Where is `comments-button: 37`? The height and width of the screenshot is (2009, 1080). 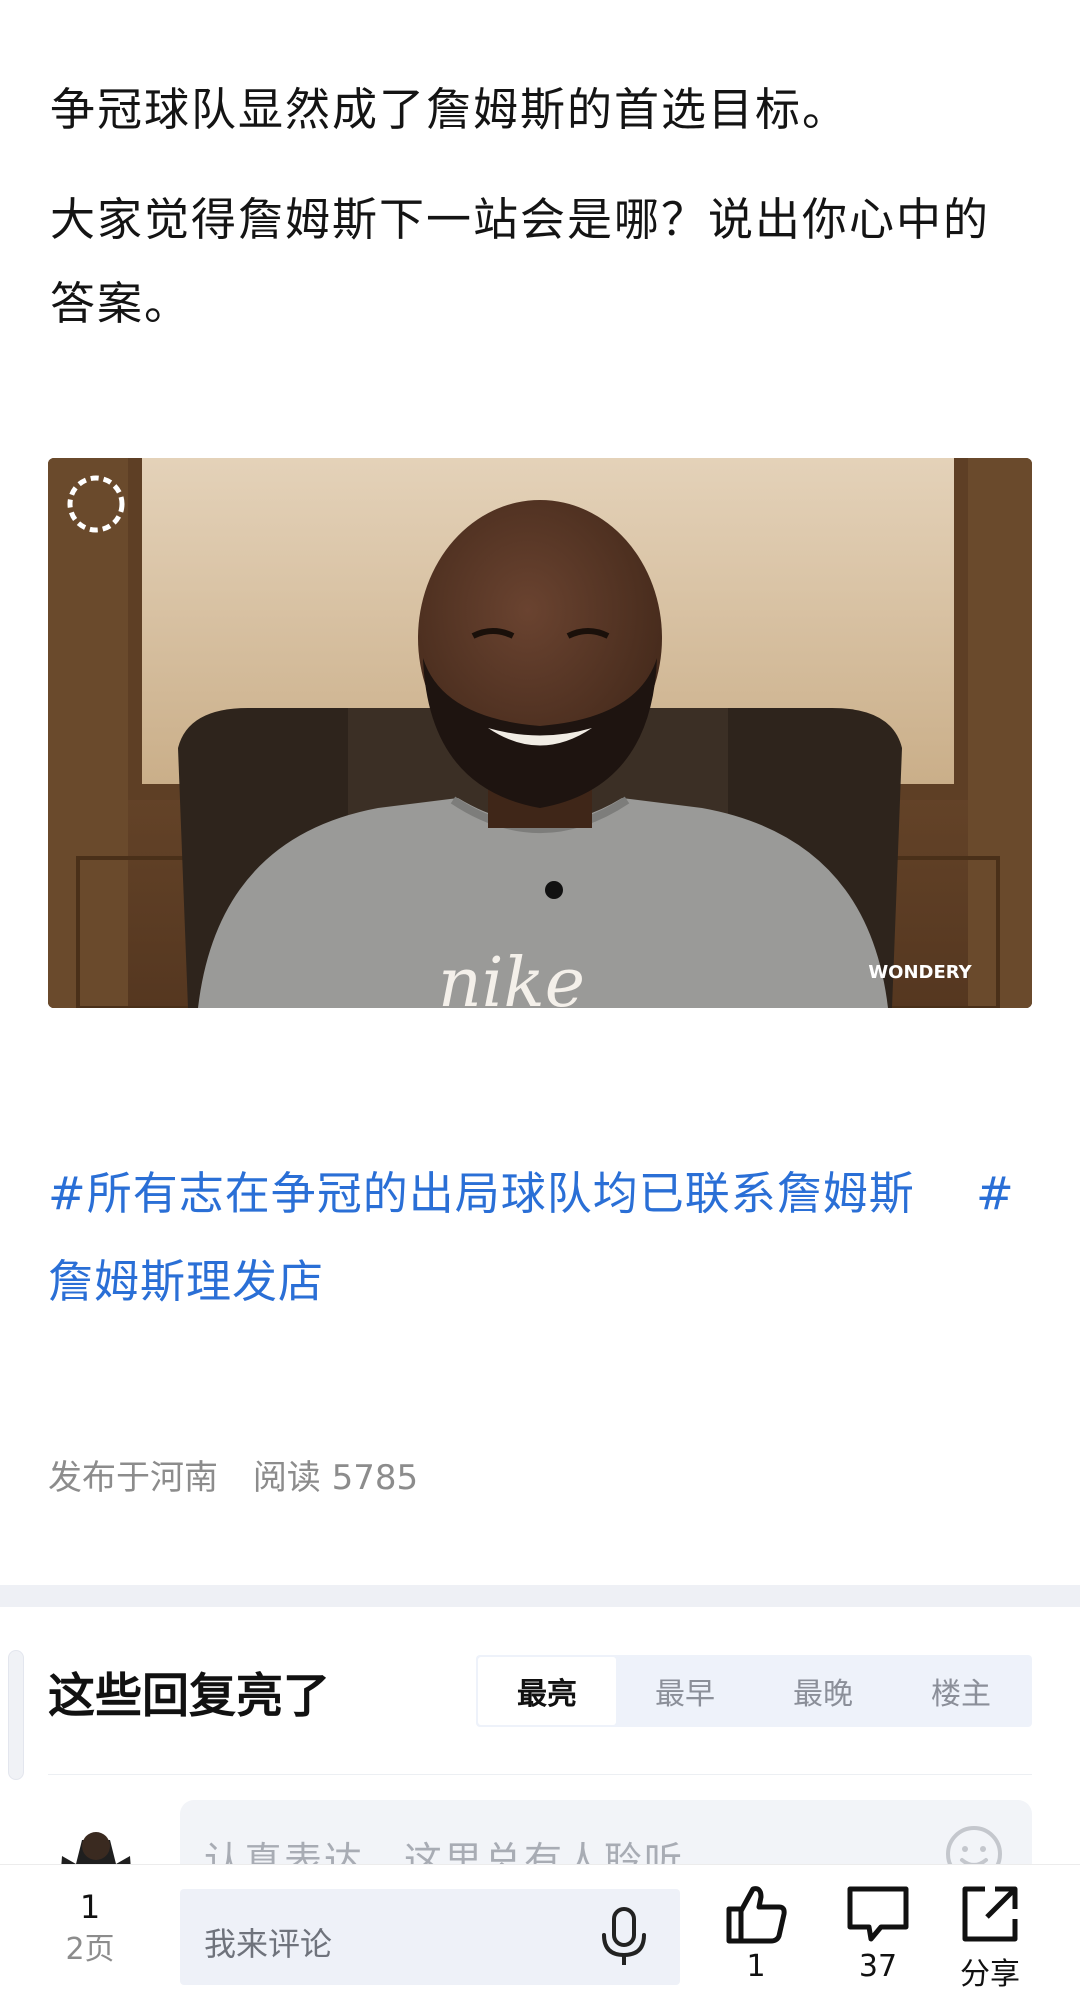 comments-button: 37 is located at coordinates (878, 1933).